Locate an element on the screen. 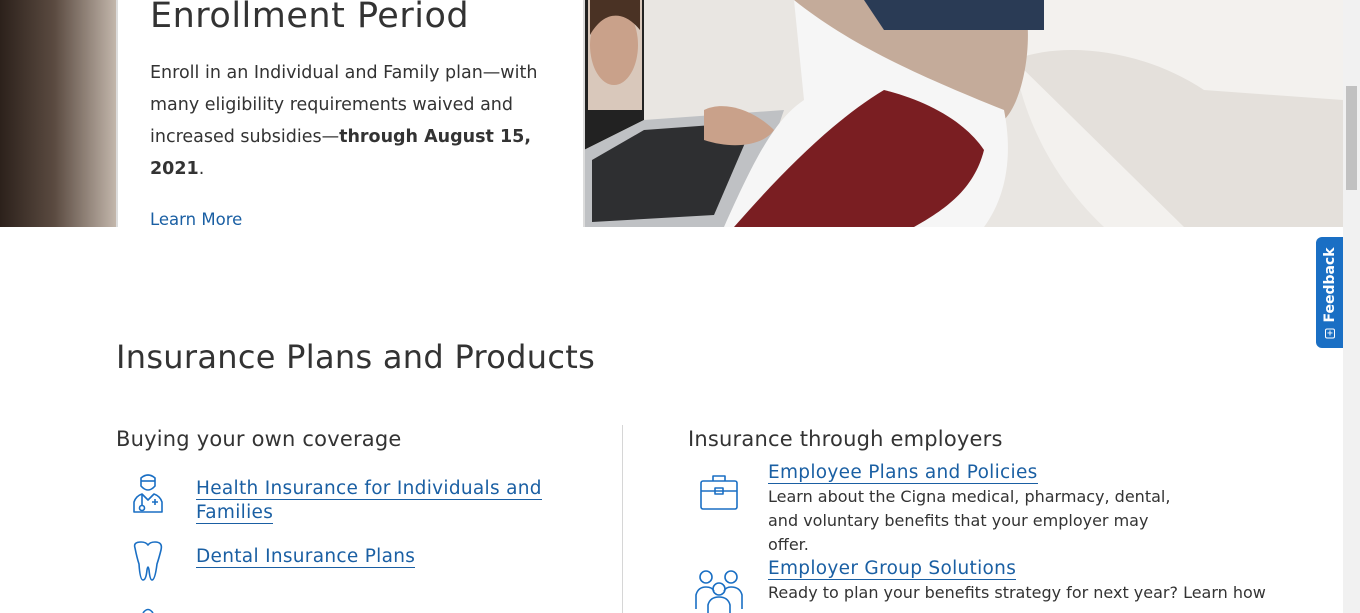  employee-plans-label: Employee Plans and Policies is located at coordinates (903, 473).